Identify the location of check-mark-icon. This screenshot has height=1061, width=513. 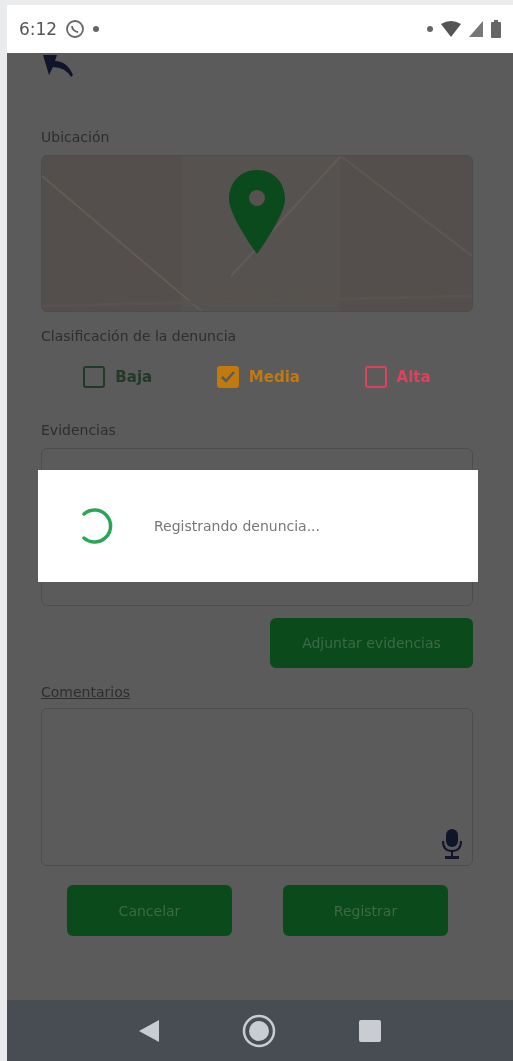
(227, 377).